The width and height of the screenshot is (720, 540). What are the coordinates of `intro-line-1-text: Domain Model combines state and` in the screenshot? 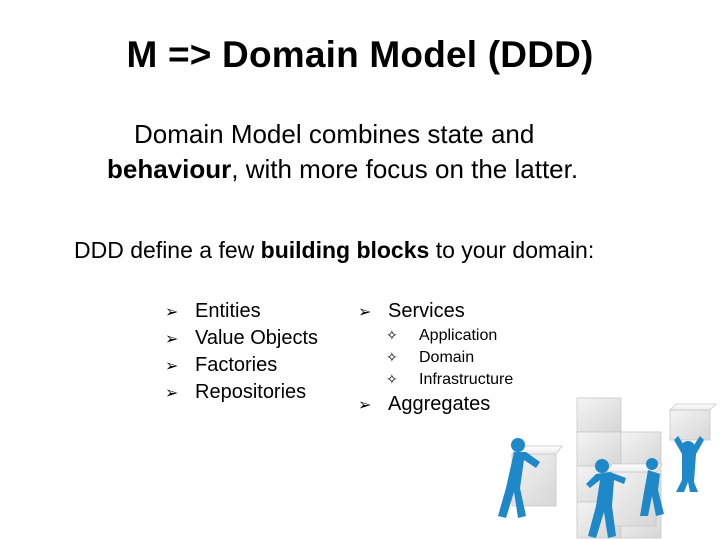 It's located at (334, 134).